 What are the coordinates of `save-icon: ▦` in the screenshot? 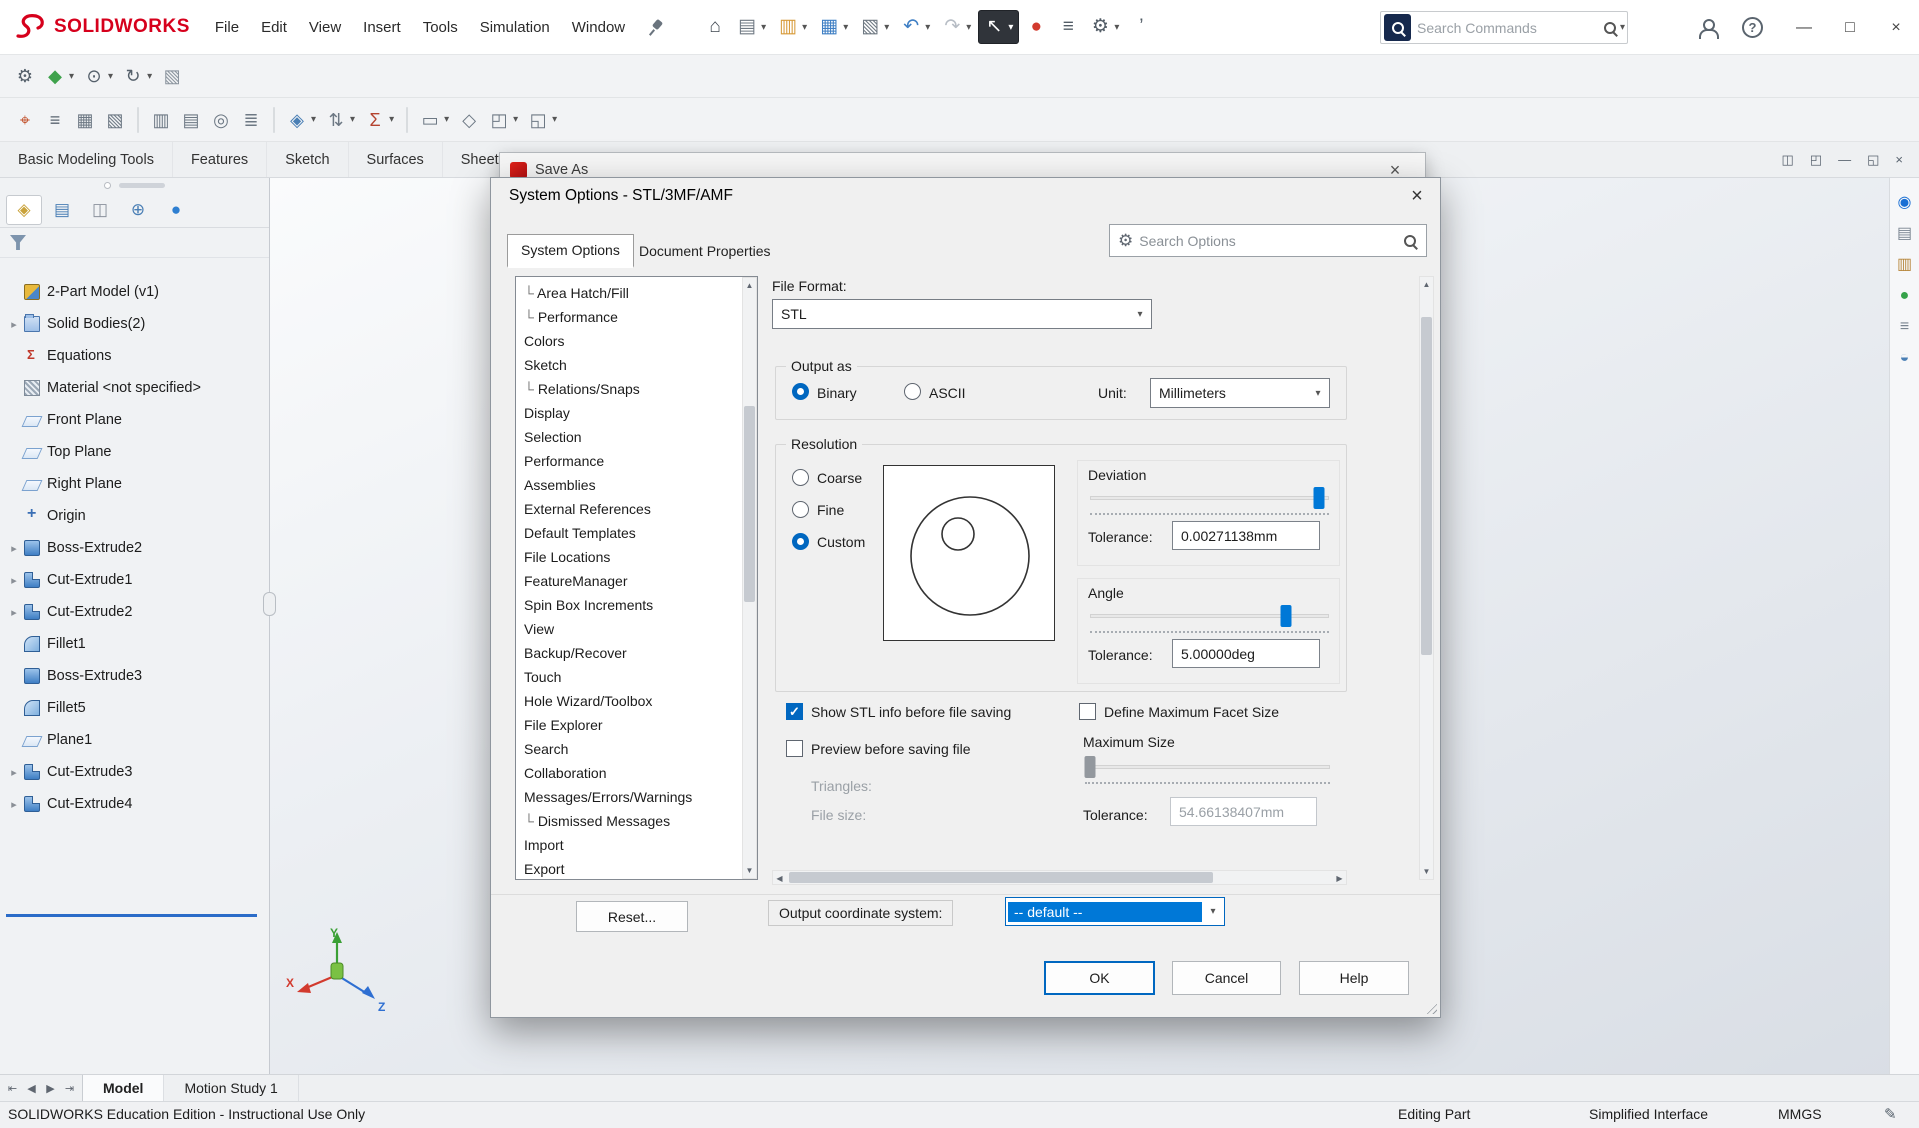 It's located at (833, 27).